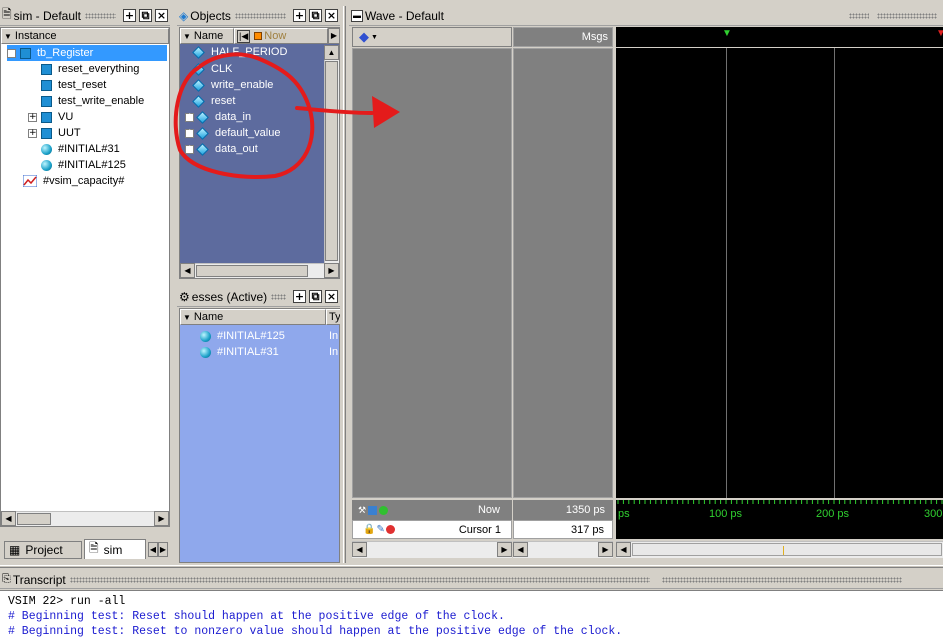 The height and width of the screenshot is (640, 943). What do you see at coordinates (364, 37) in the screenshot?
I see `wave-add-icon: ◆` at bounding box center [364, 37].